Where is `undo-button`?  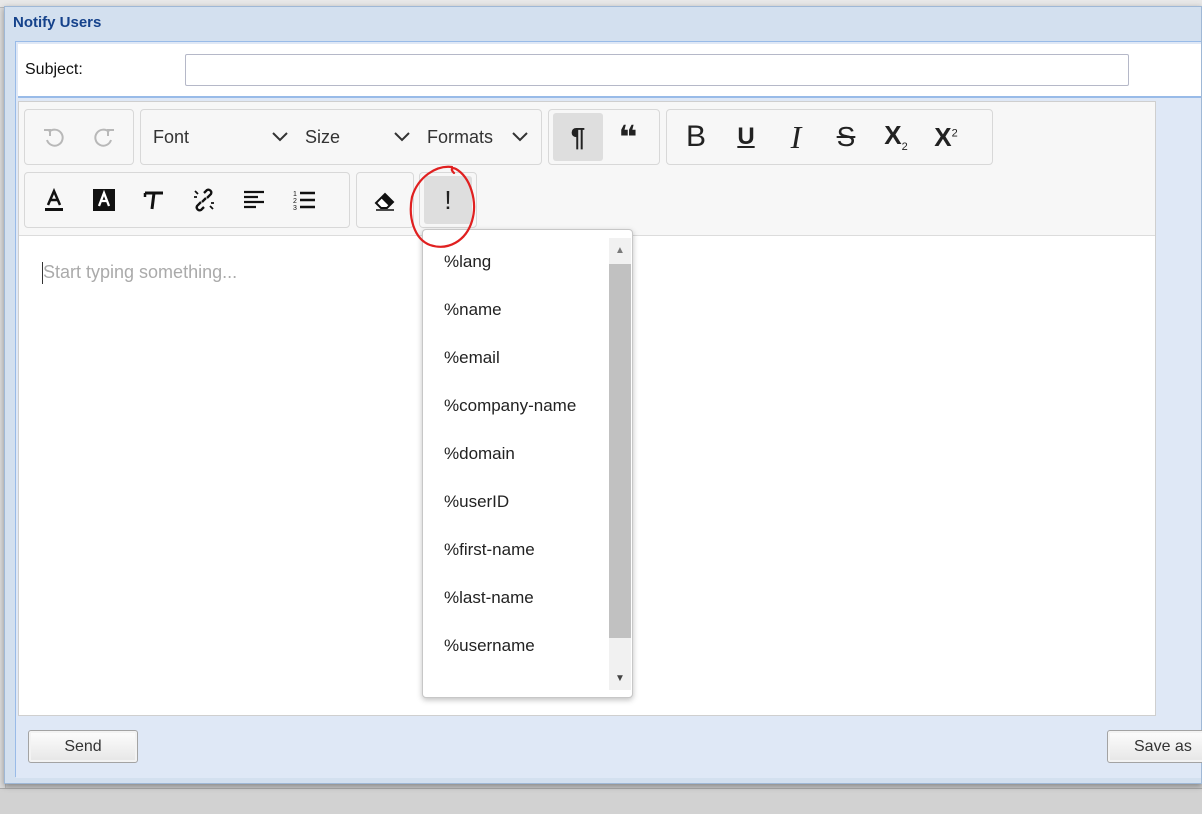
undo-button is located at coordinates (54, 137).